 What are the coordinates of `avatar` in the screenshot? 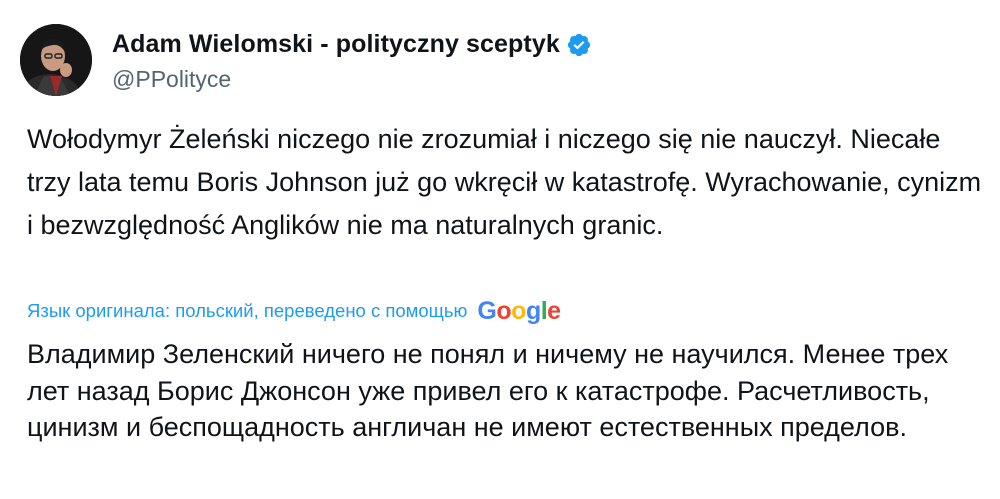 It's located at (56, 60).